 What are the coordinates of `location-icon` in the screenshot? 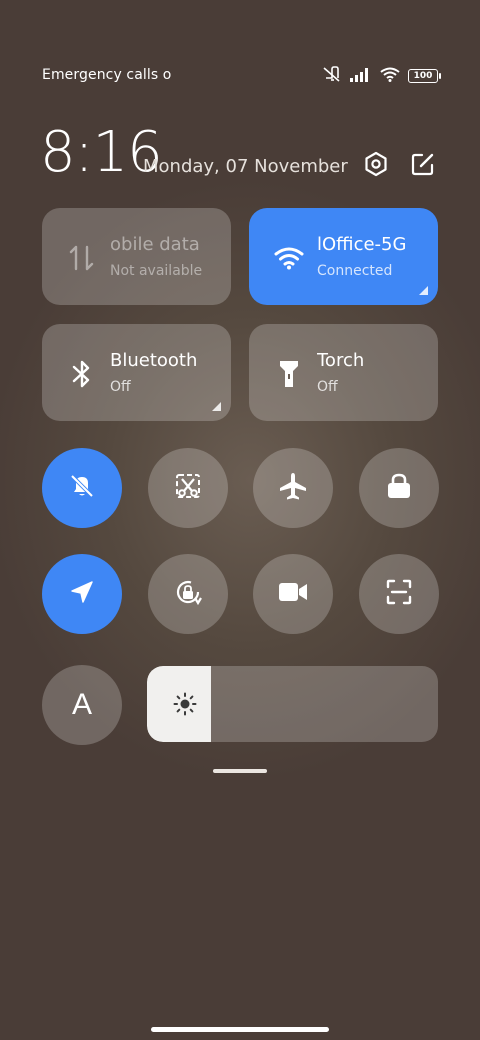 It's located at (82, 594).